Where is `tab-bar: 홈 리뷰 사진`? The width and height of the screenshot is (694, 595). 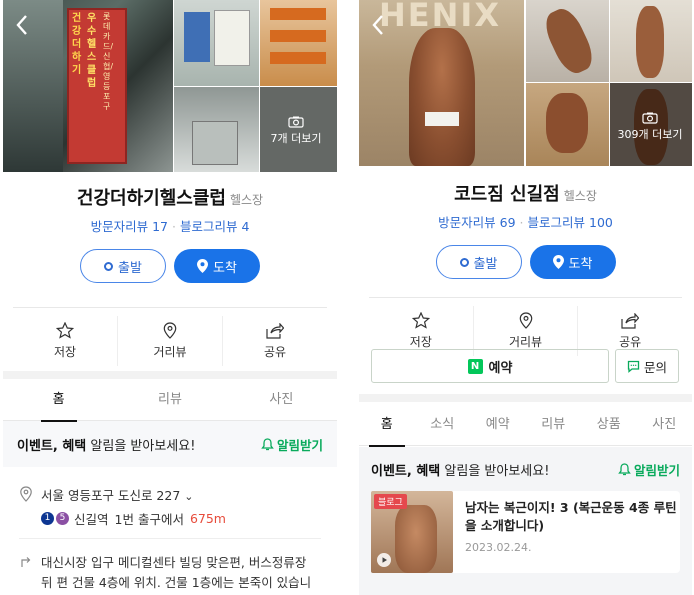
tab-bar: 홈 리뷰 사진 is located at coordinates (170, 400).